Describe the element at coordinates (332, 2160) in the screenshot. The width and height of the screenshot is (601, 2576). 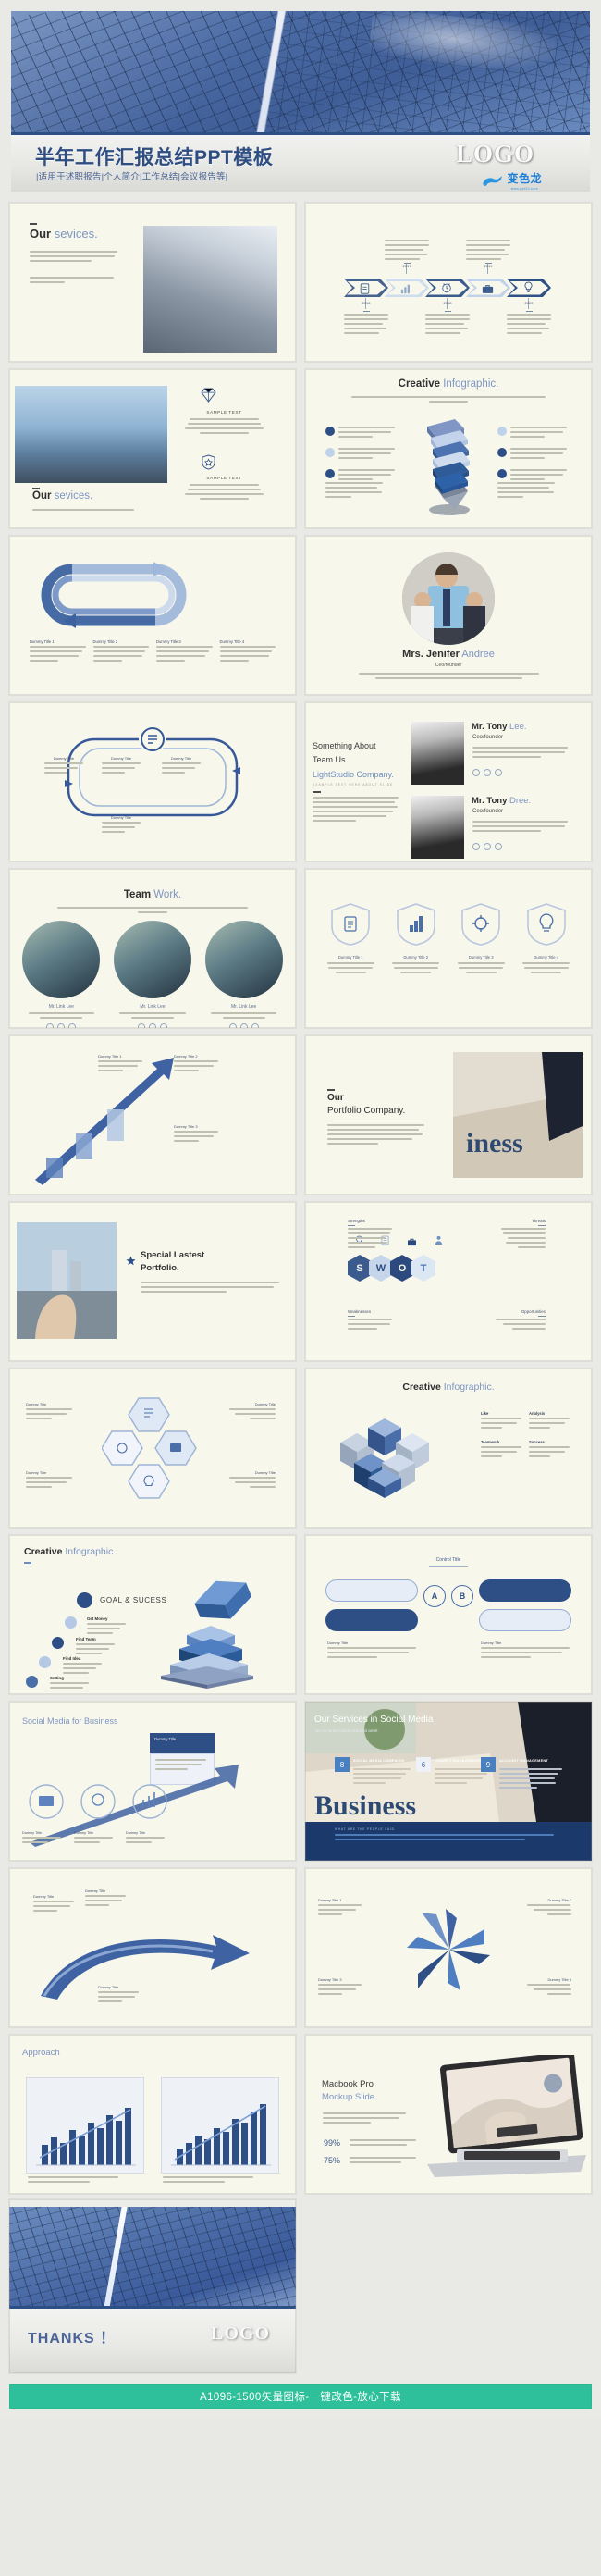
I see `stat-value-2: 75%` at that location.